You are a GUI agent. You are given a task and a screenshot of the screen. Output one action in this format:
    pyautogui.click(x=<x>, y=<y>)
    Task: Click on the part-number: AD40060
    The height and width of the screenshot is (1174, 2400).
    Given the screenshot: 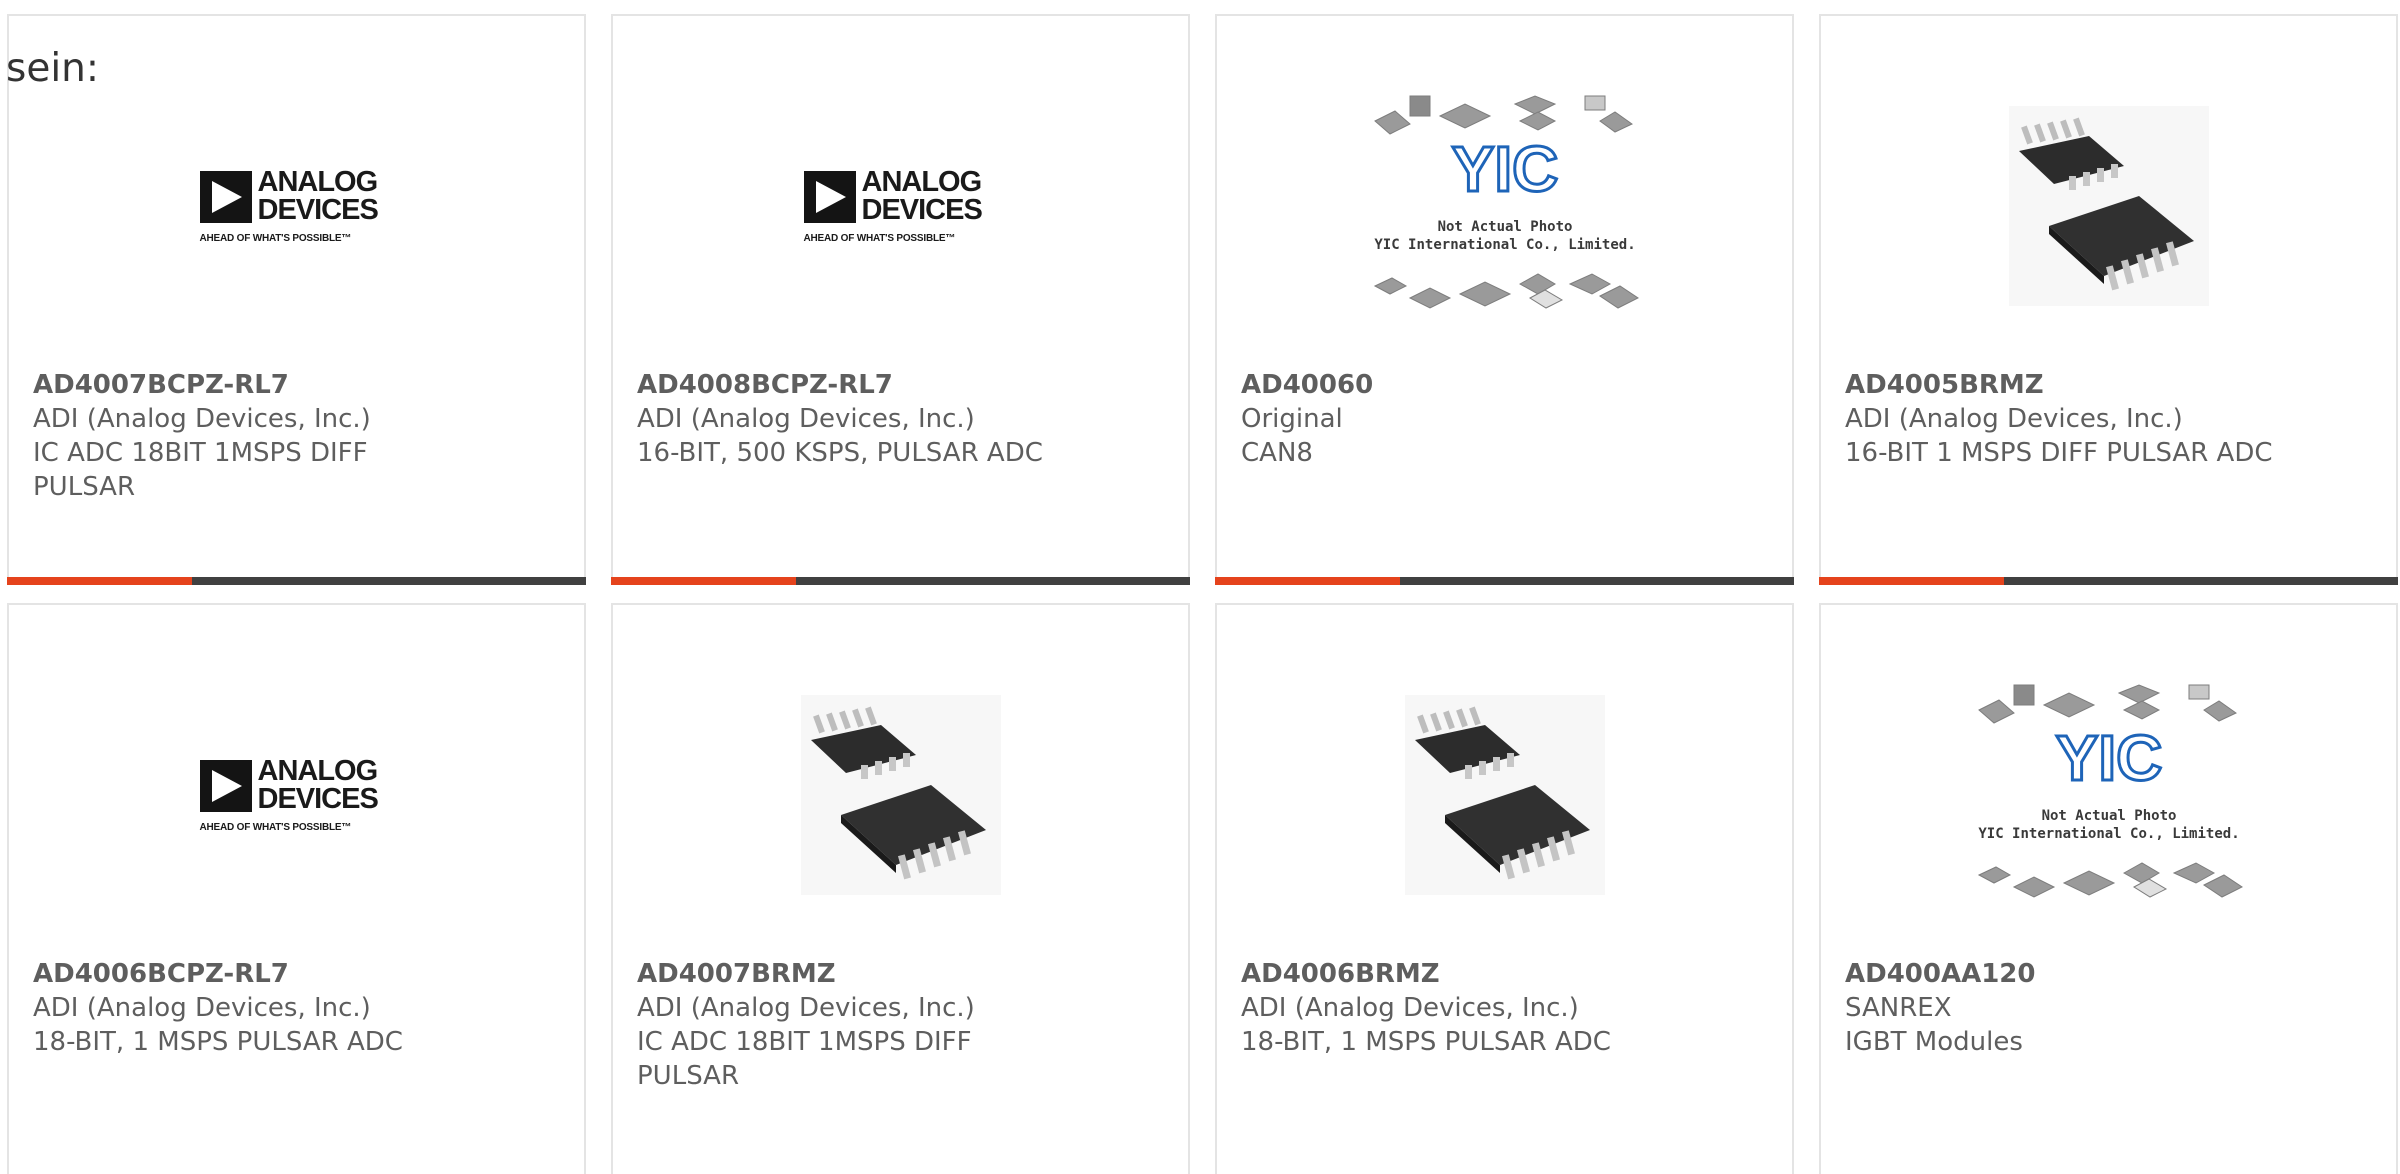 What is the action you would take?
    pyautogui.click(x=1506, y=385)
    